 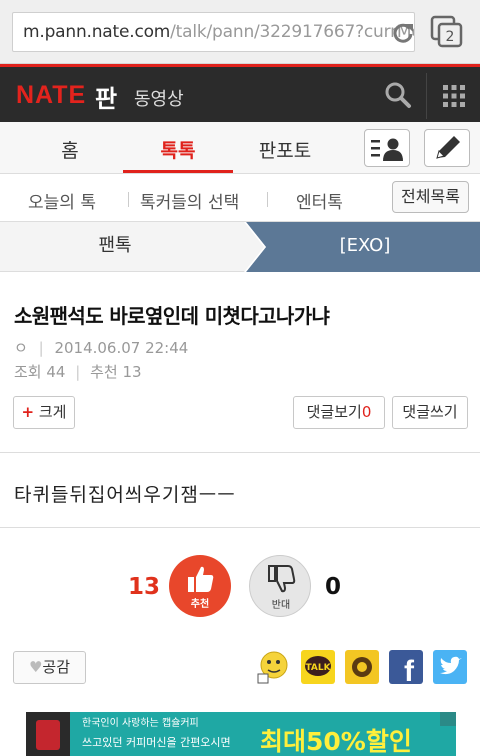 I want to click on enlarge-label: 크게, so click(x=52, y=412).